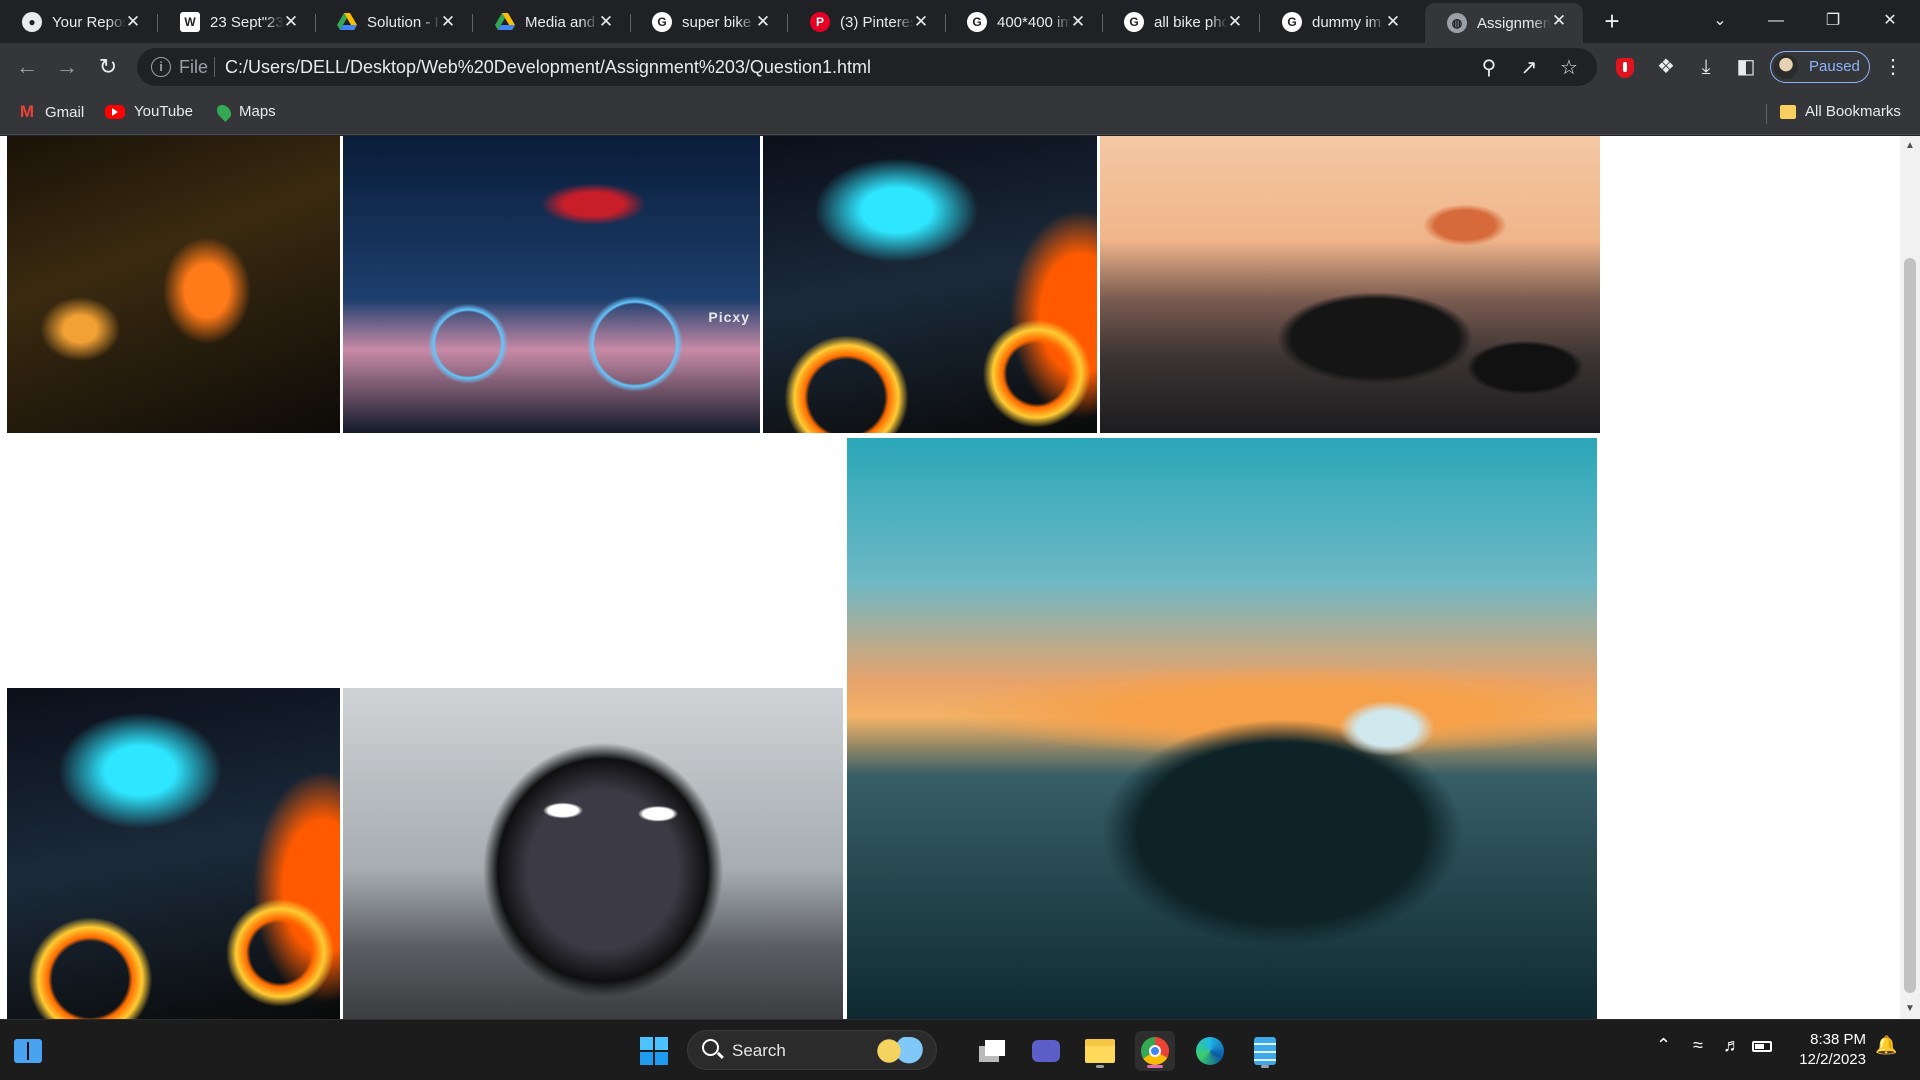  I want to click on youtube-icon, so click(115, 111).